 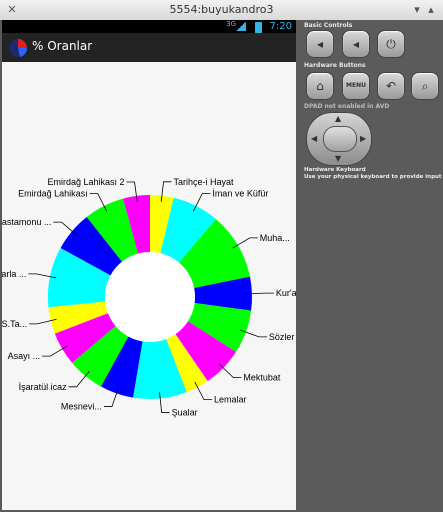 I want to click on dpad-left-icon: ◀, so click(x=314, y=138).